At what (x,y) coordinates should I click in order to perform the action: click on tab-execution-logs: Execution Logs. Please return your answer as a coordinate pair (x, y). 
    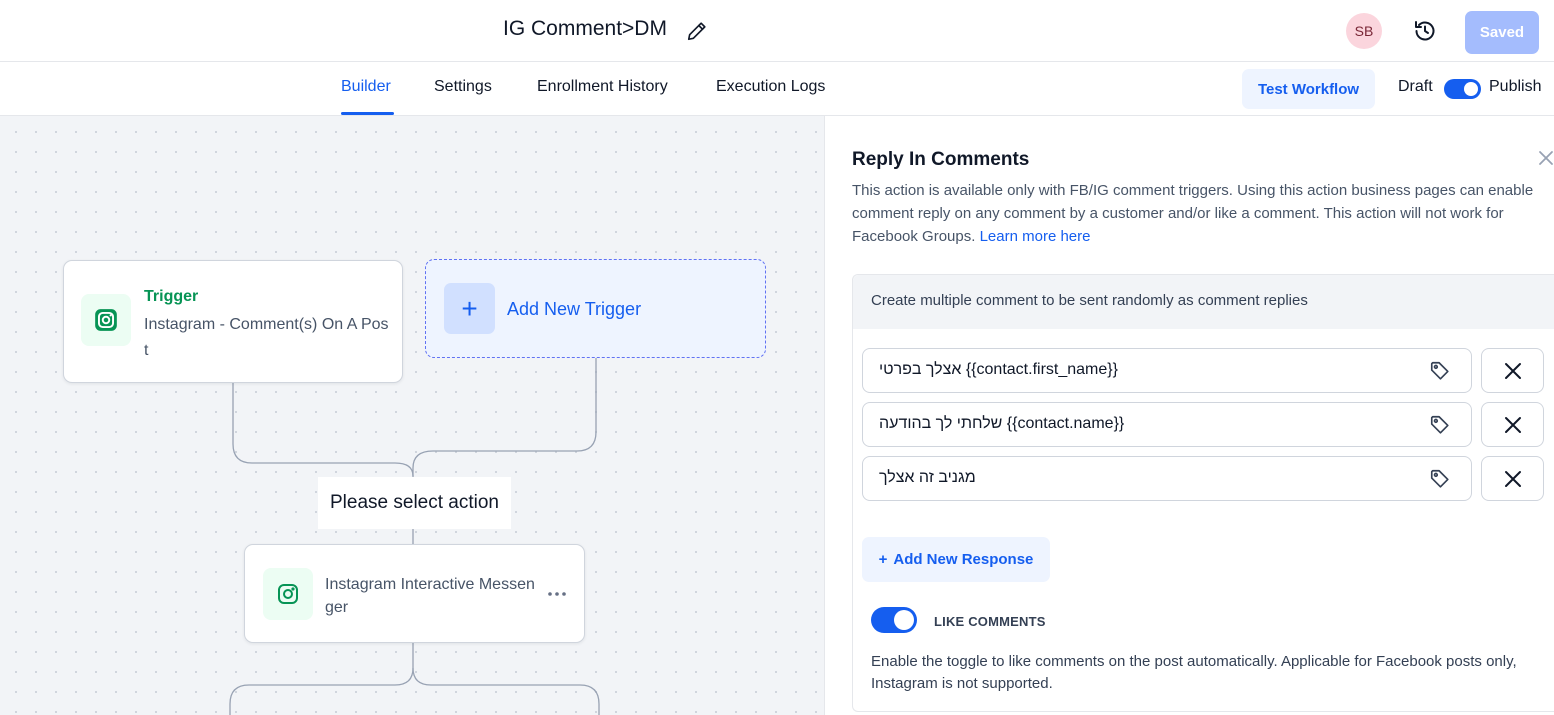
    Looking at the image, I should click on (770, 87).